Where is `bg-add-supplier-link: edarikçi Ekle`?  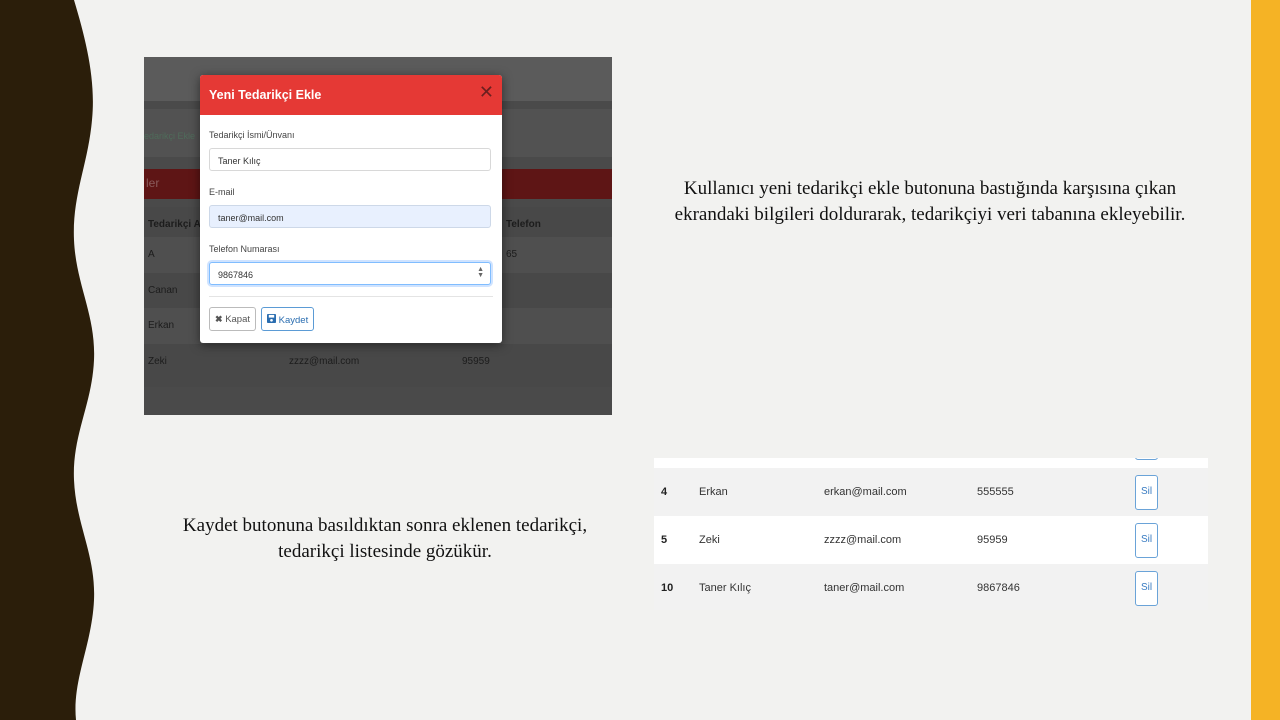 bg-add-supplier-link: edarikçi Ekle is located at coordinates (169, 136).